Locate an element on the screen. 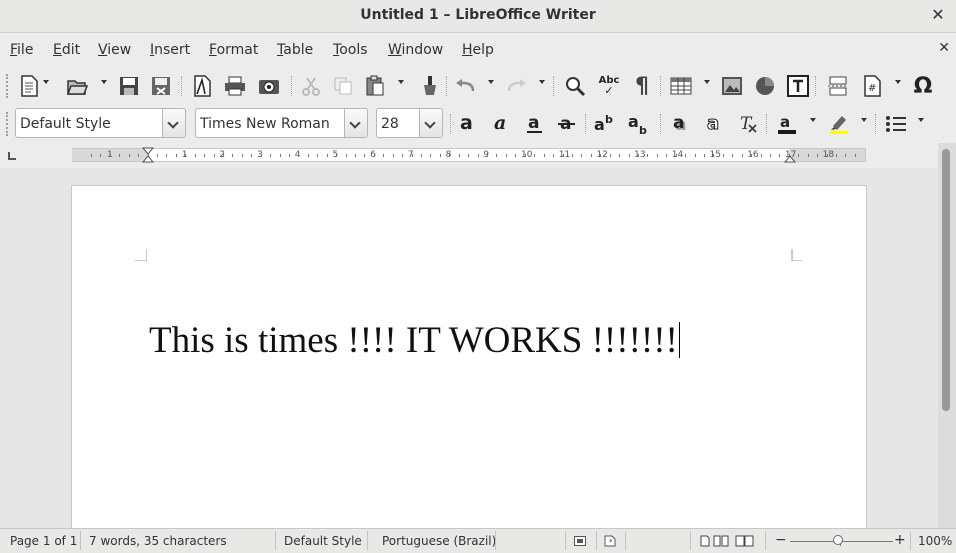  new-document-icon is located at coordinates (29, 86).